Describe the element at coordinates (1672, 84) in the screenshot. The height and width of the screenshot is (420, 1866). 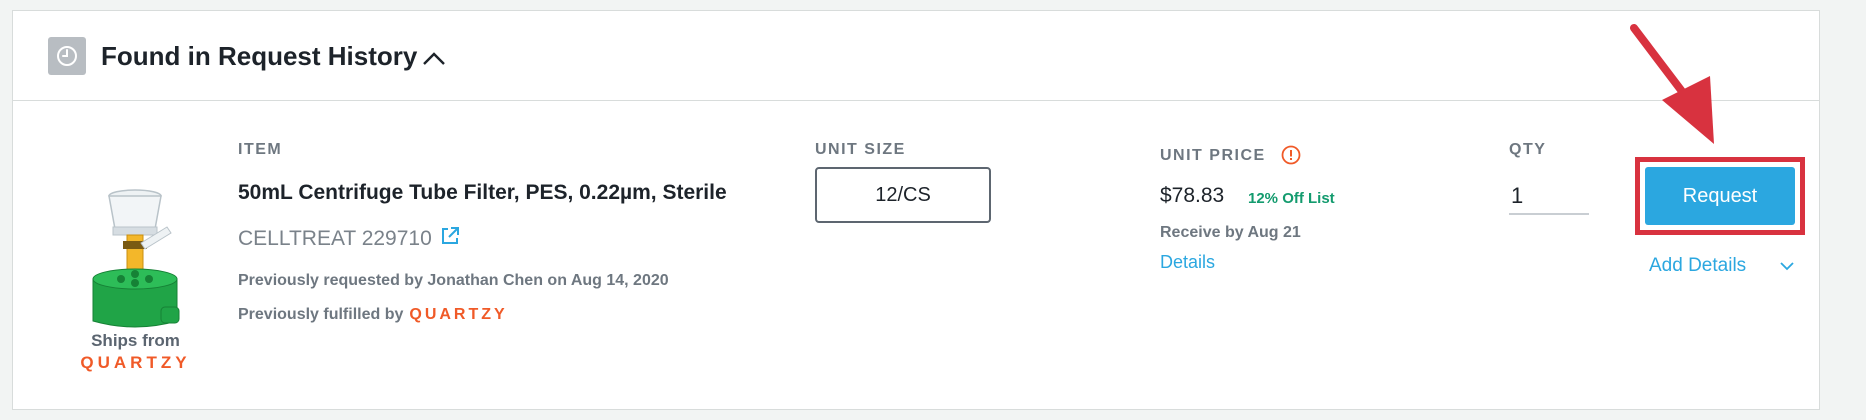
I see `annotation-arrow` at that location.